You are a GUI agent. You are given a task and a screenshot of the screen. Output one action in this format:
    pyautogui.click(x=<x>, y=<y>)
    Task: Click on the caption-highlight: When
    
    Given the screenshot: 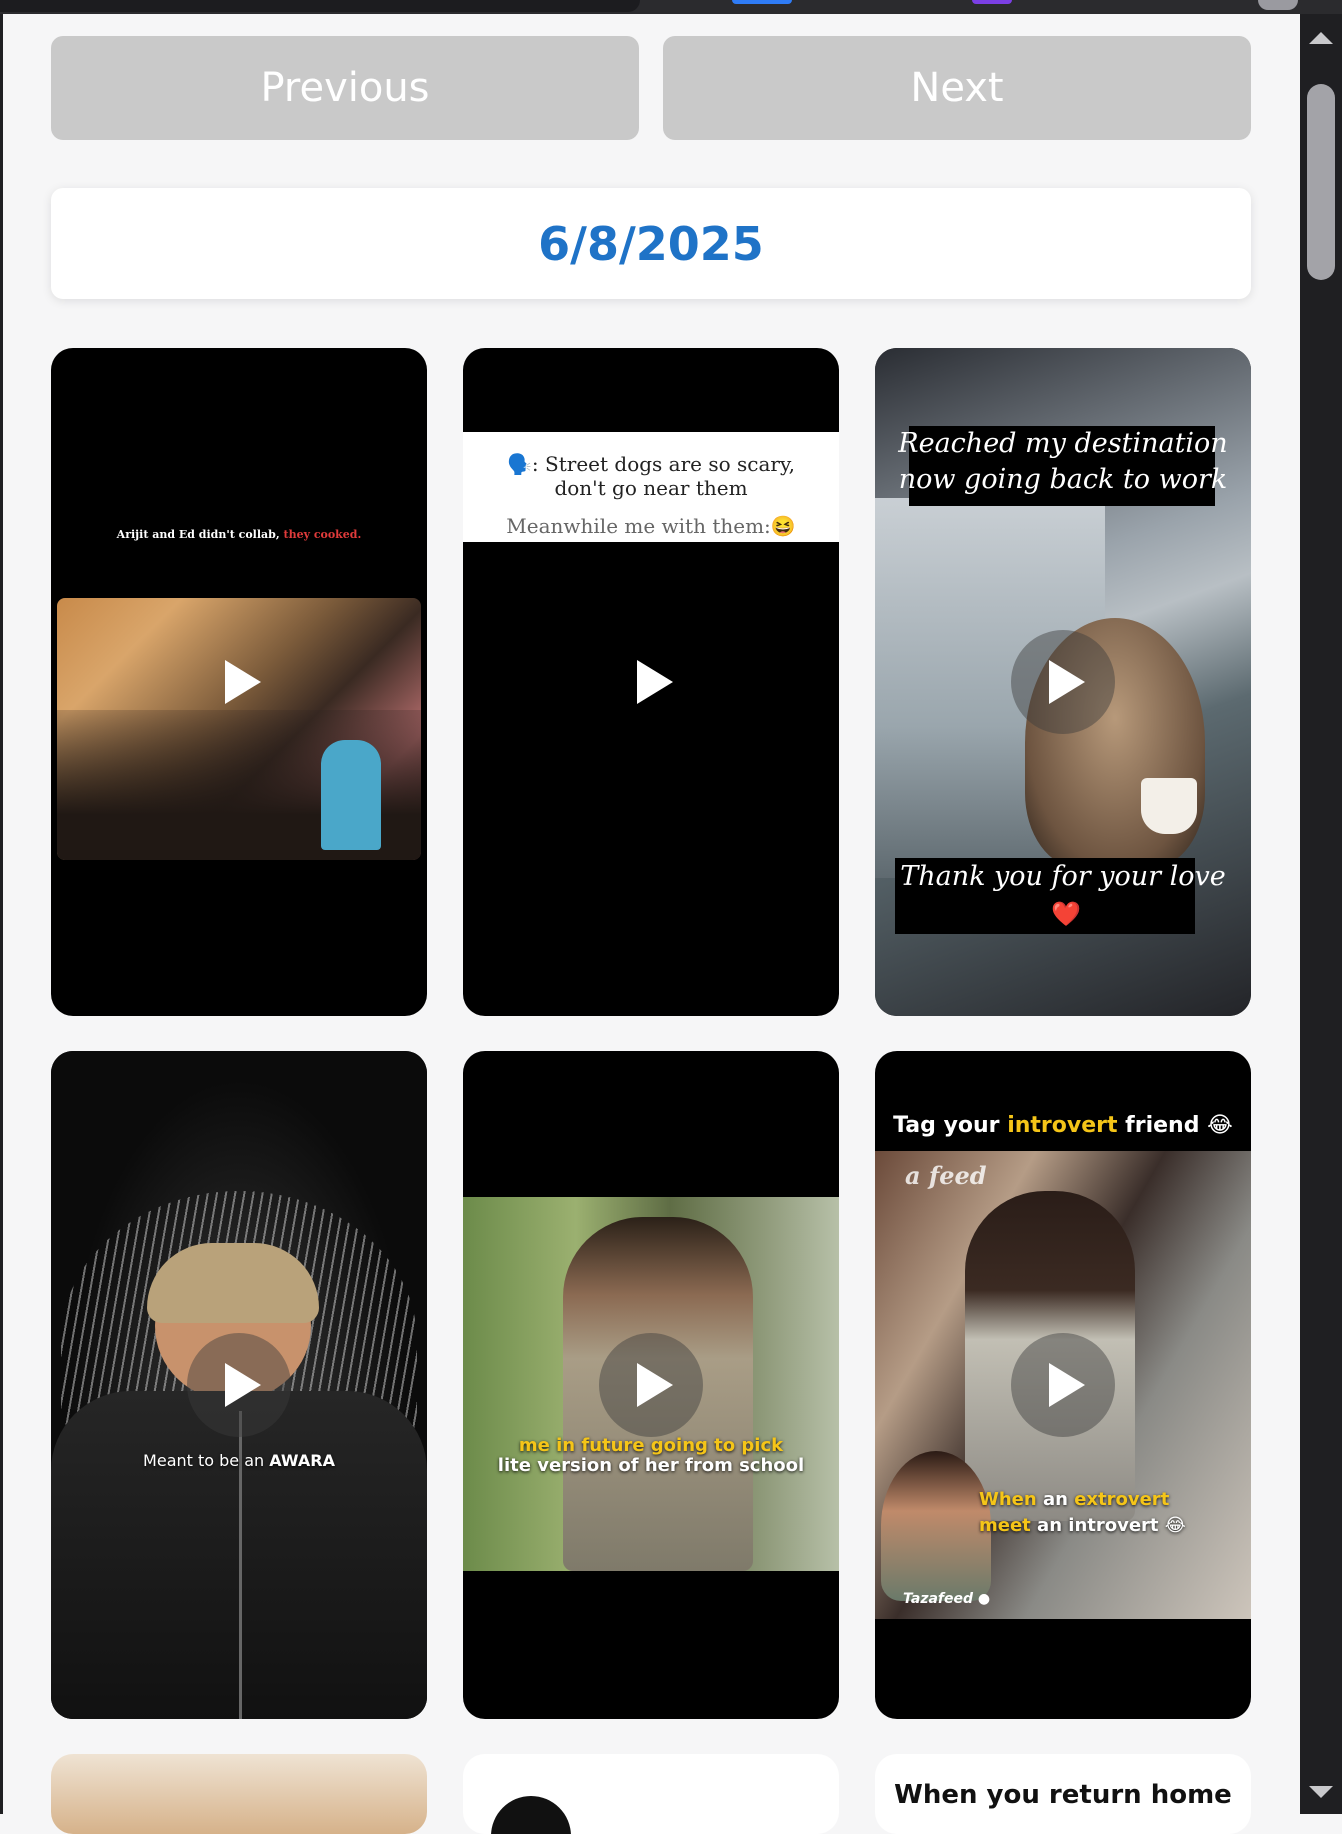 What is the action you would take?
    pyautogui.click(x=1008, y=1499)
    